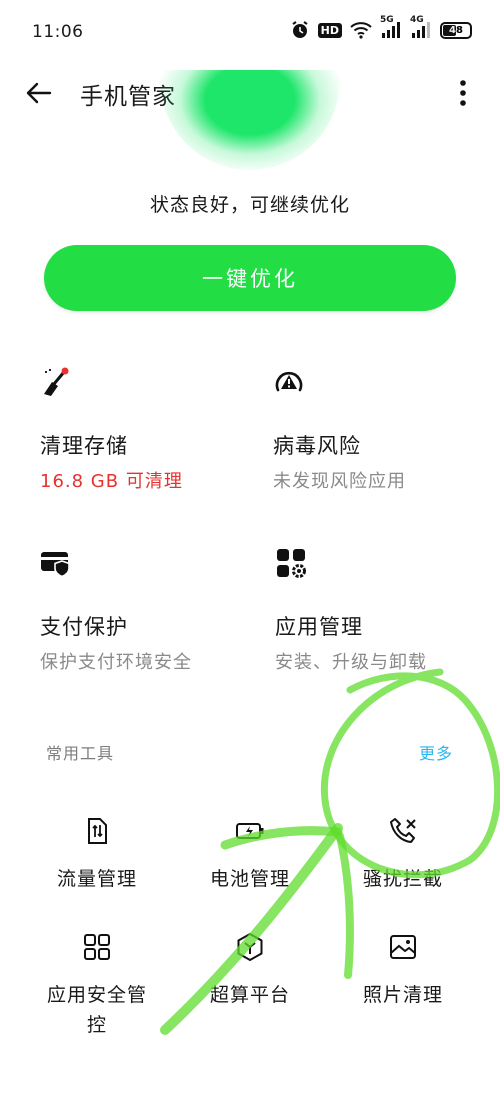  I want to click on tool-data-usage: 流量管理, so click(97, 855).